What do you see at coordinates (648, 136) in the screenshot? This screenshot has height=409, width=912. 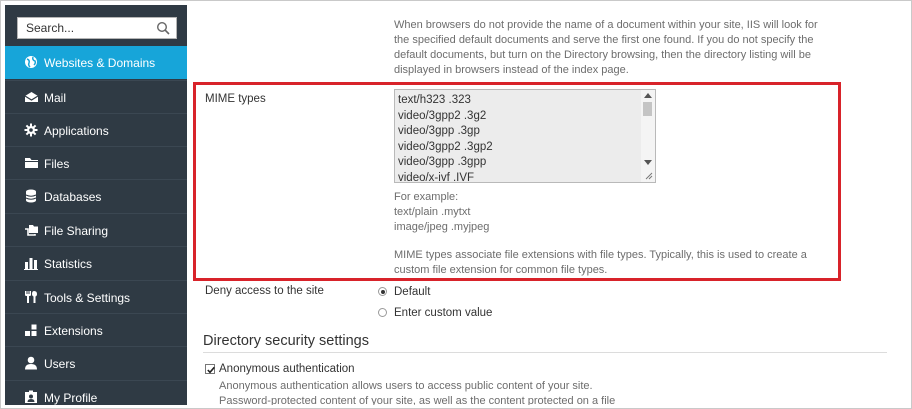 I see `mime-textarea-scrollbar` at bounding box center [648, 136].